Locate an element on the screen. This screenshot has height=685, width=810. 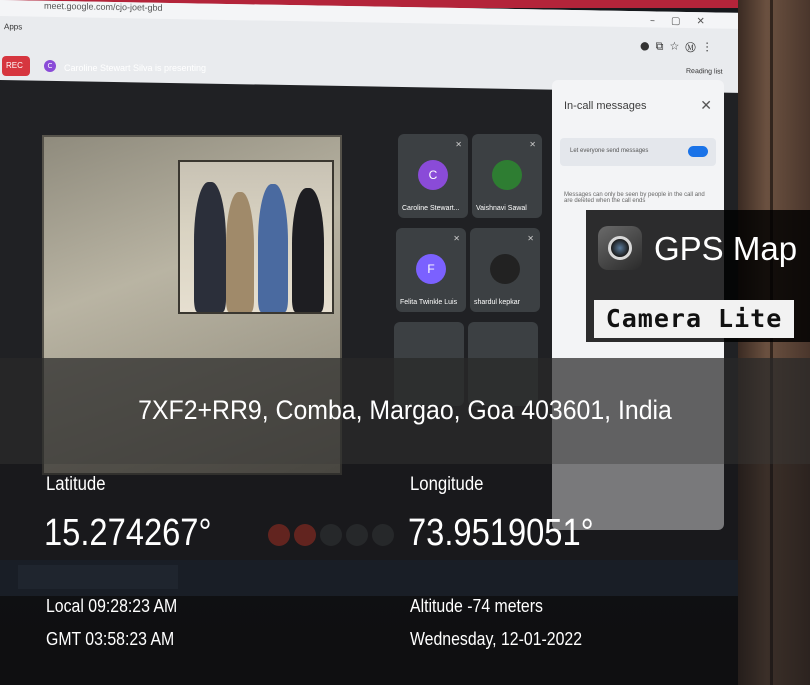
slide-photo is located at coordinates (256, 237).